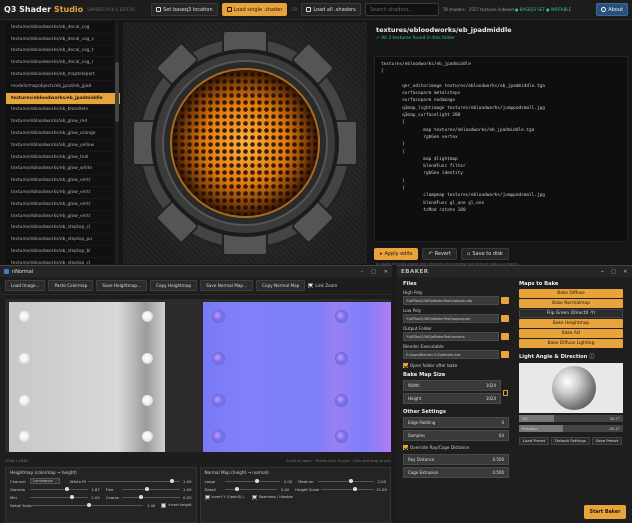 Image resolution: width=632 pixels, height=523 pixels. I want to click on height-field: Height 1024, so click(452, 398).